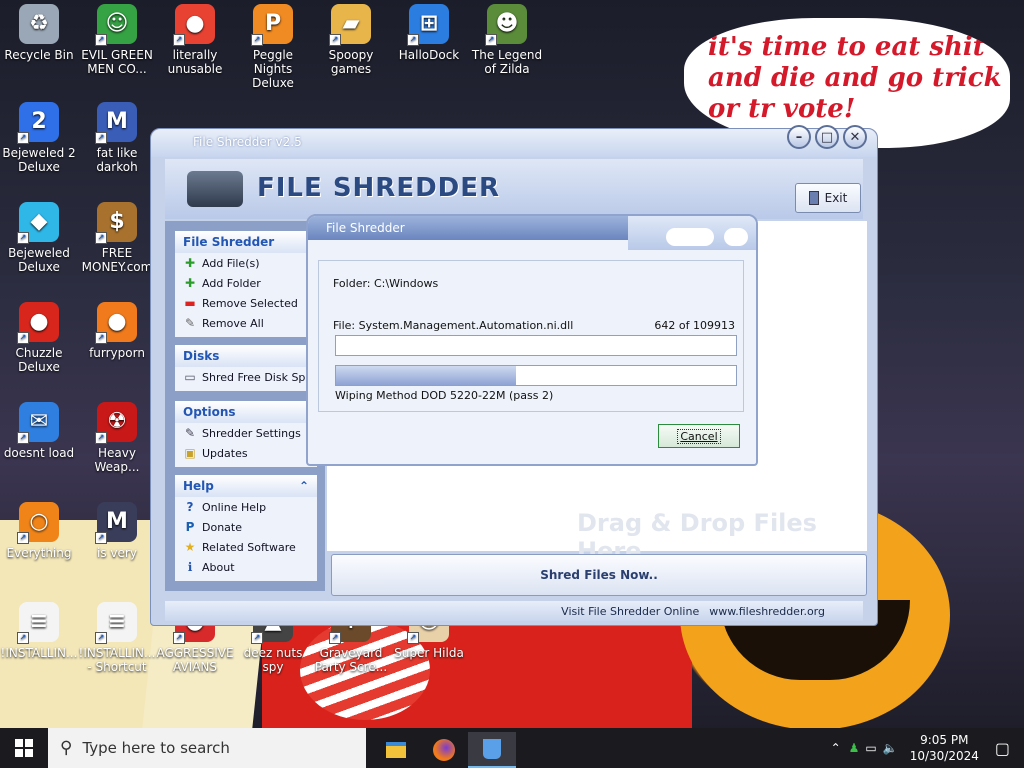 The height and width of the screenshot is (768, 1024). I want to click on maximize-button: □, so click(827, 137).